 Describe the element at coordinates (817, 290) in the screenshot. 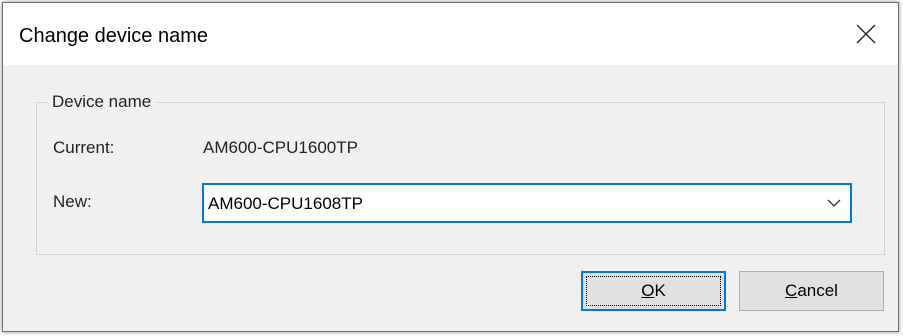

I see `cancel-label-rest: ancel` at that location.